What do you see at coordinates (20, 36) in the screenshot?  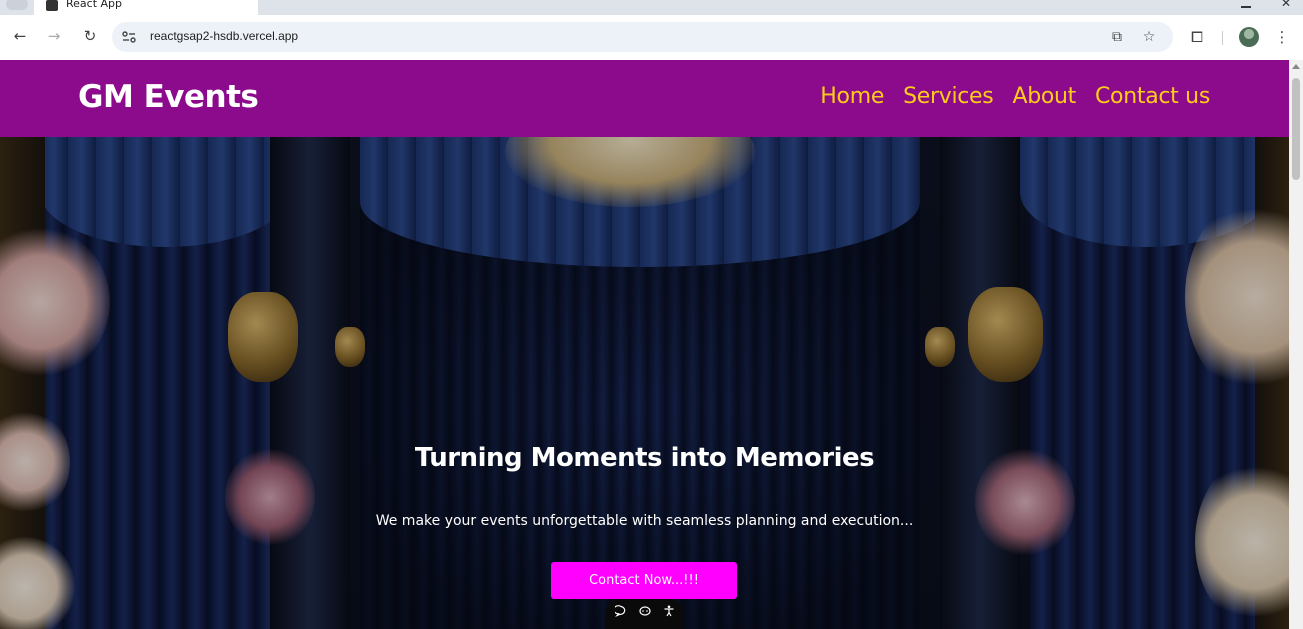 I see `back-arrow-icon: ←` at bounding box center [20, 36].